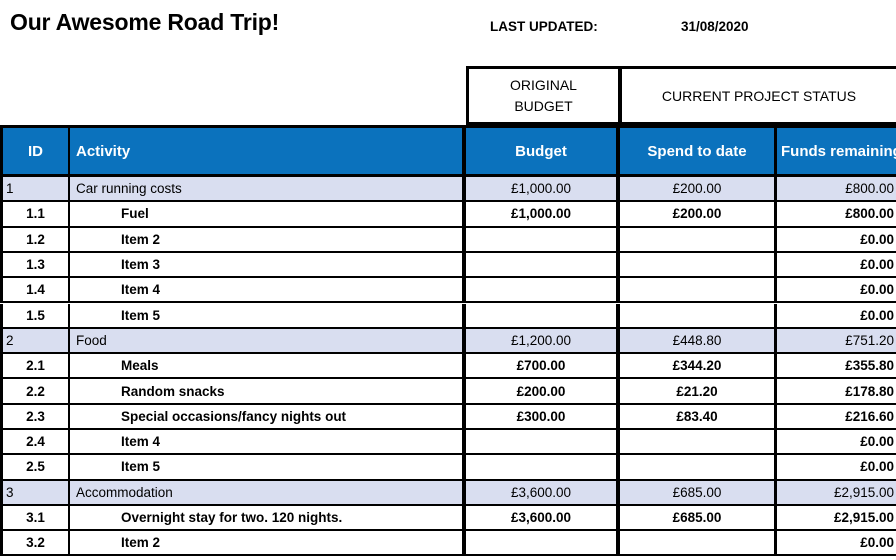 This screenshot has height=560, width=896. I want to click on table-row: 2.2 Random snacks £200.00 £21.20 £178.80, so click(448, 392).